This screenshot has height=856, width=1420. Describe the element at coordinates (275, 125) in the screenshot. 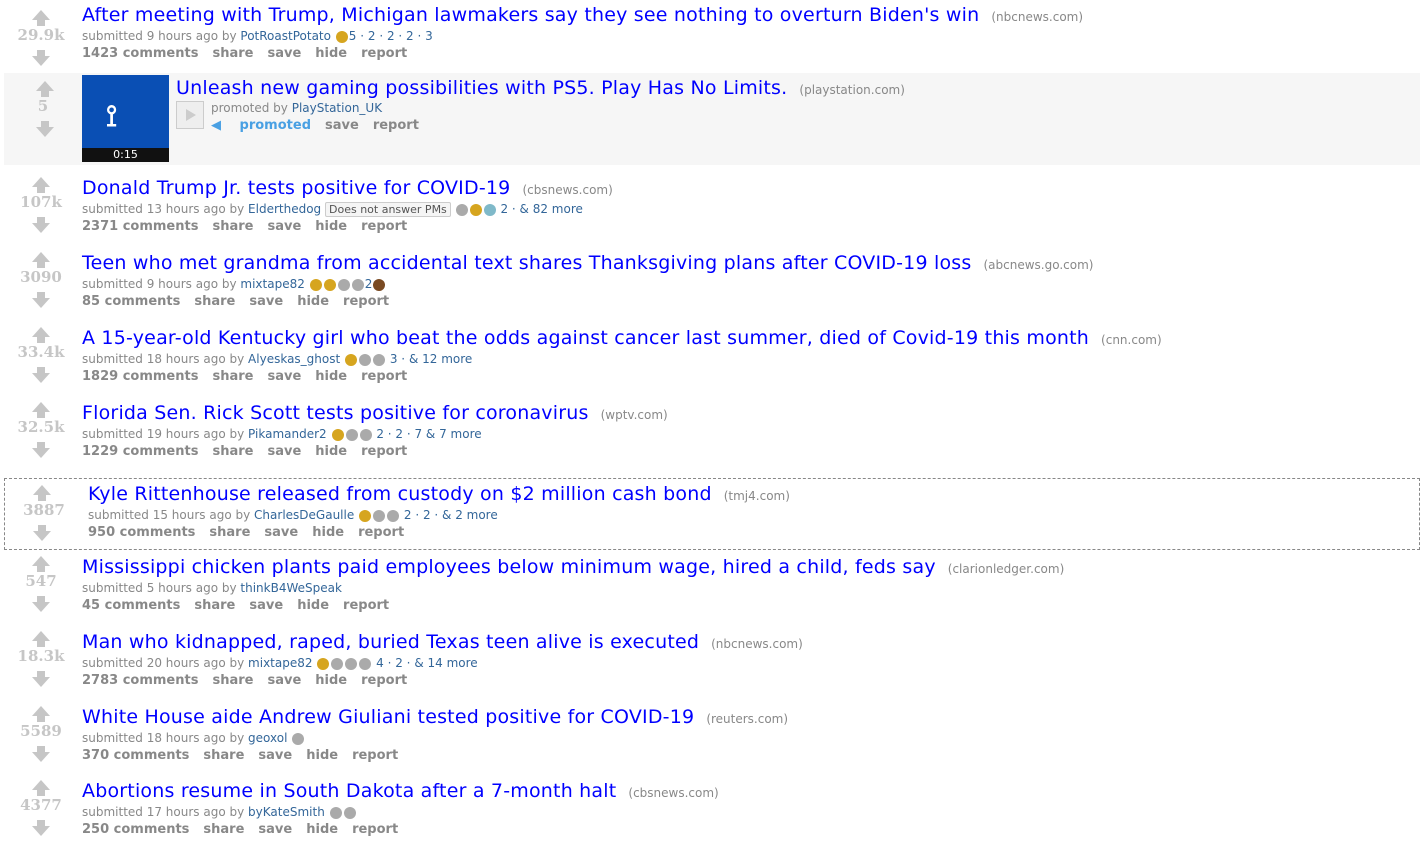

I see `promoted-label: promoted` at that location.